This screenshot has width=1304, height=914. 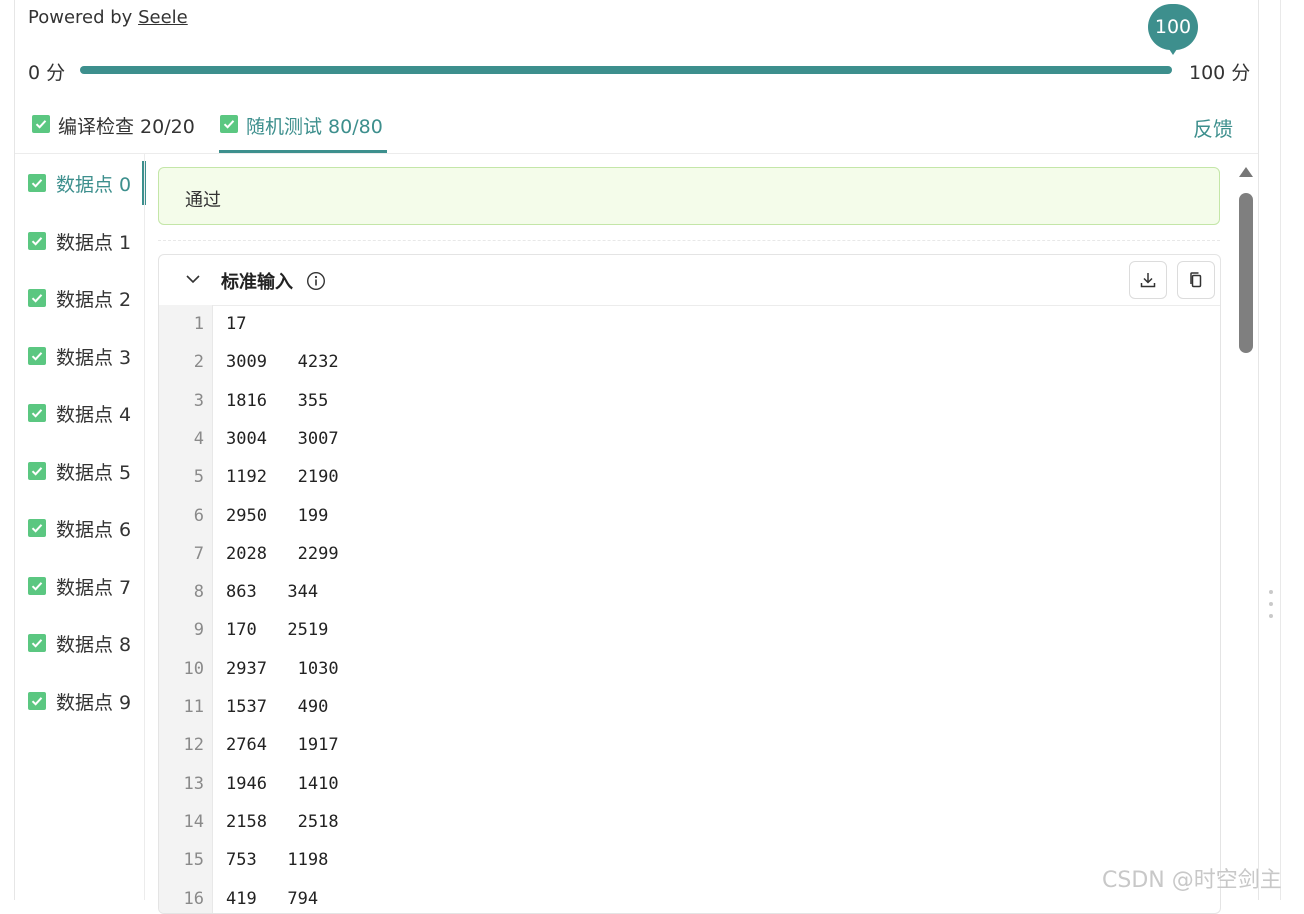 What do you see at coordinates (282, 745) in the screenshot?
I see `code-text: 2764 1917` at bounding box center [282, 745].